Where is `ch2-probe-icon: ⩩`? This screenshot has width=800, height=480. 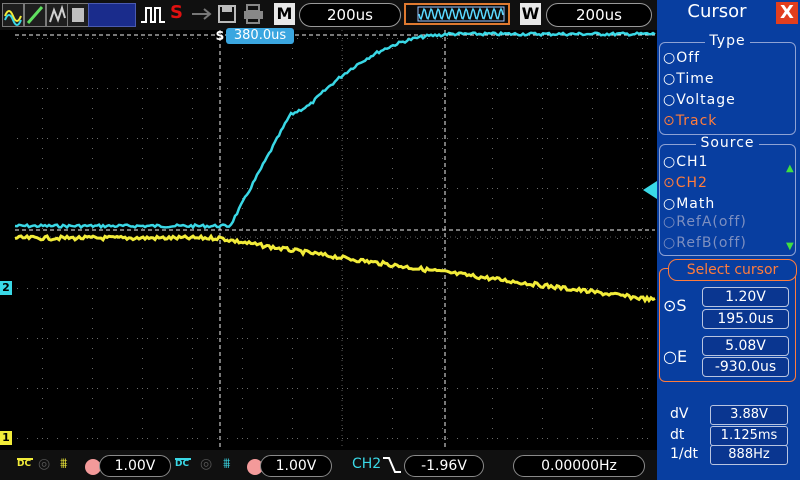
ch2-probe-icon: ⩩ is located at coordinates (226, 464).